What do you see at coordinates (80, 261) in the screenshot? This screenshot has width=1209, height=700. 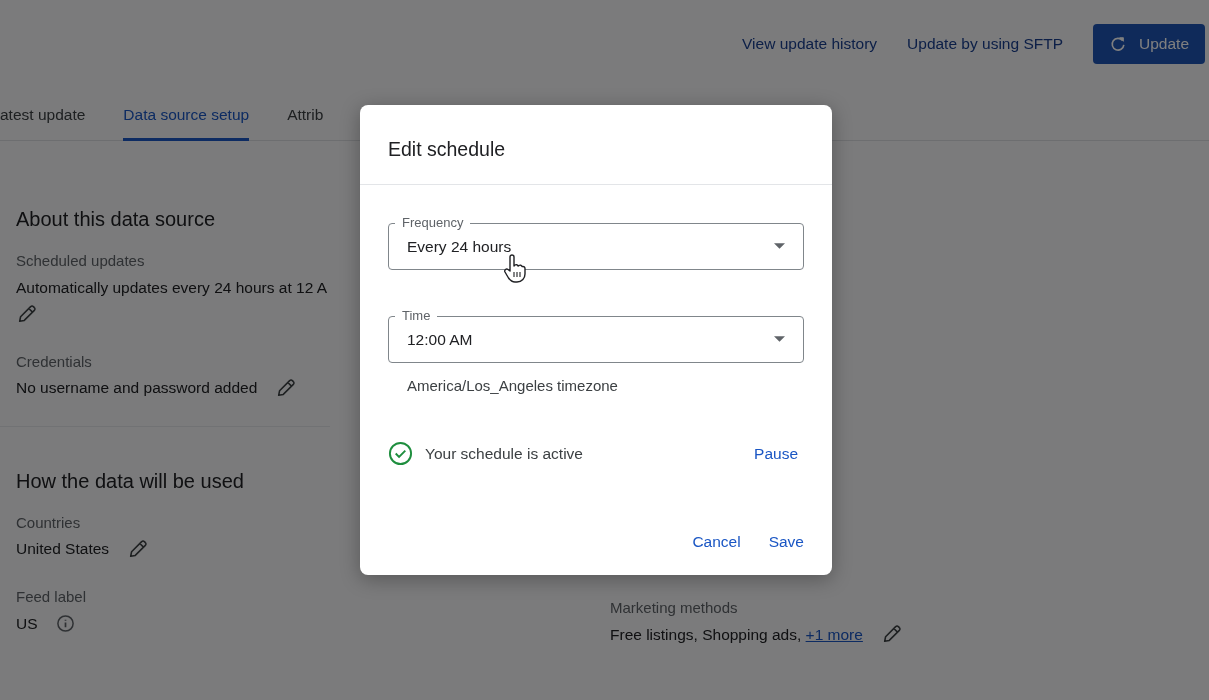 I see `field-label: Scheduled updates` at bounding box center [80, 261].